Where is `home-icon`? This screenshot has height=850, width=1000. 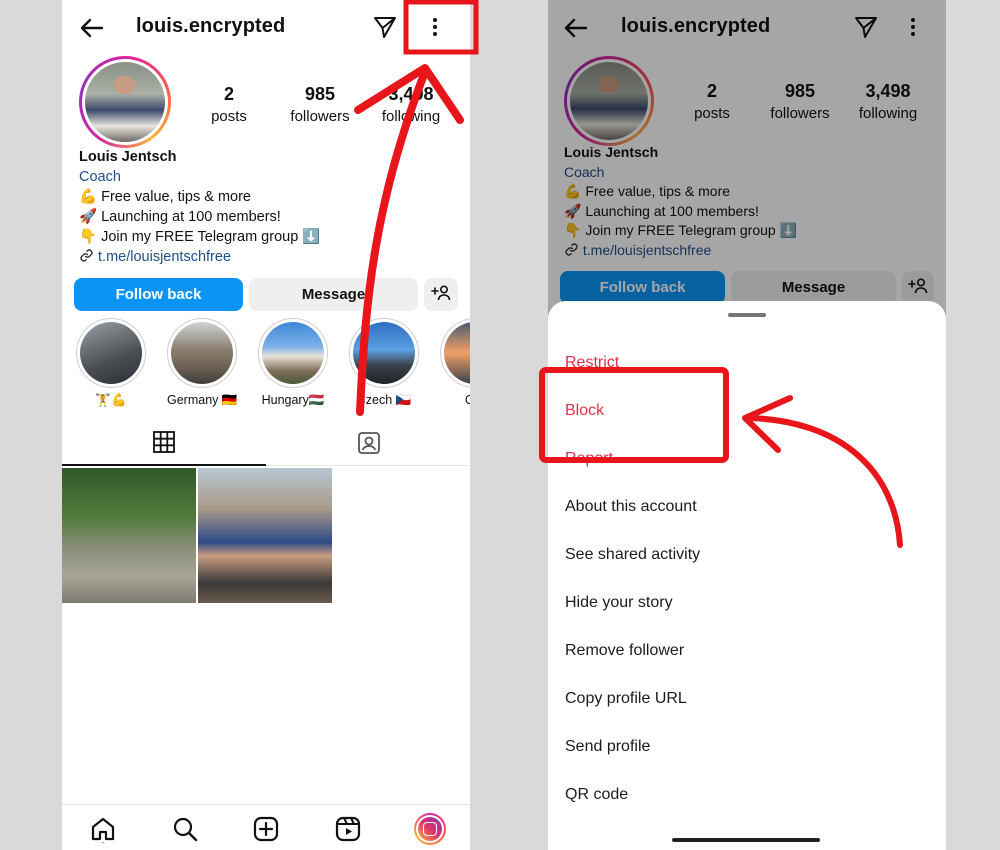 home-icon is located at coordinates (103, 829).